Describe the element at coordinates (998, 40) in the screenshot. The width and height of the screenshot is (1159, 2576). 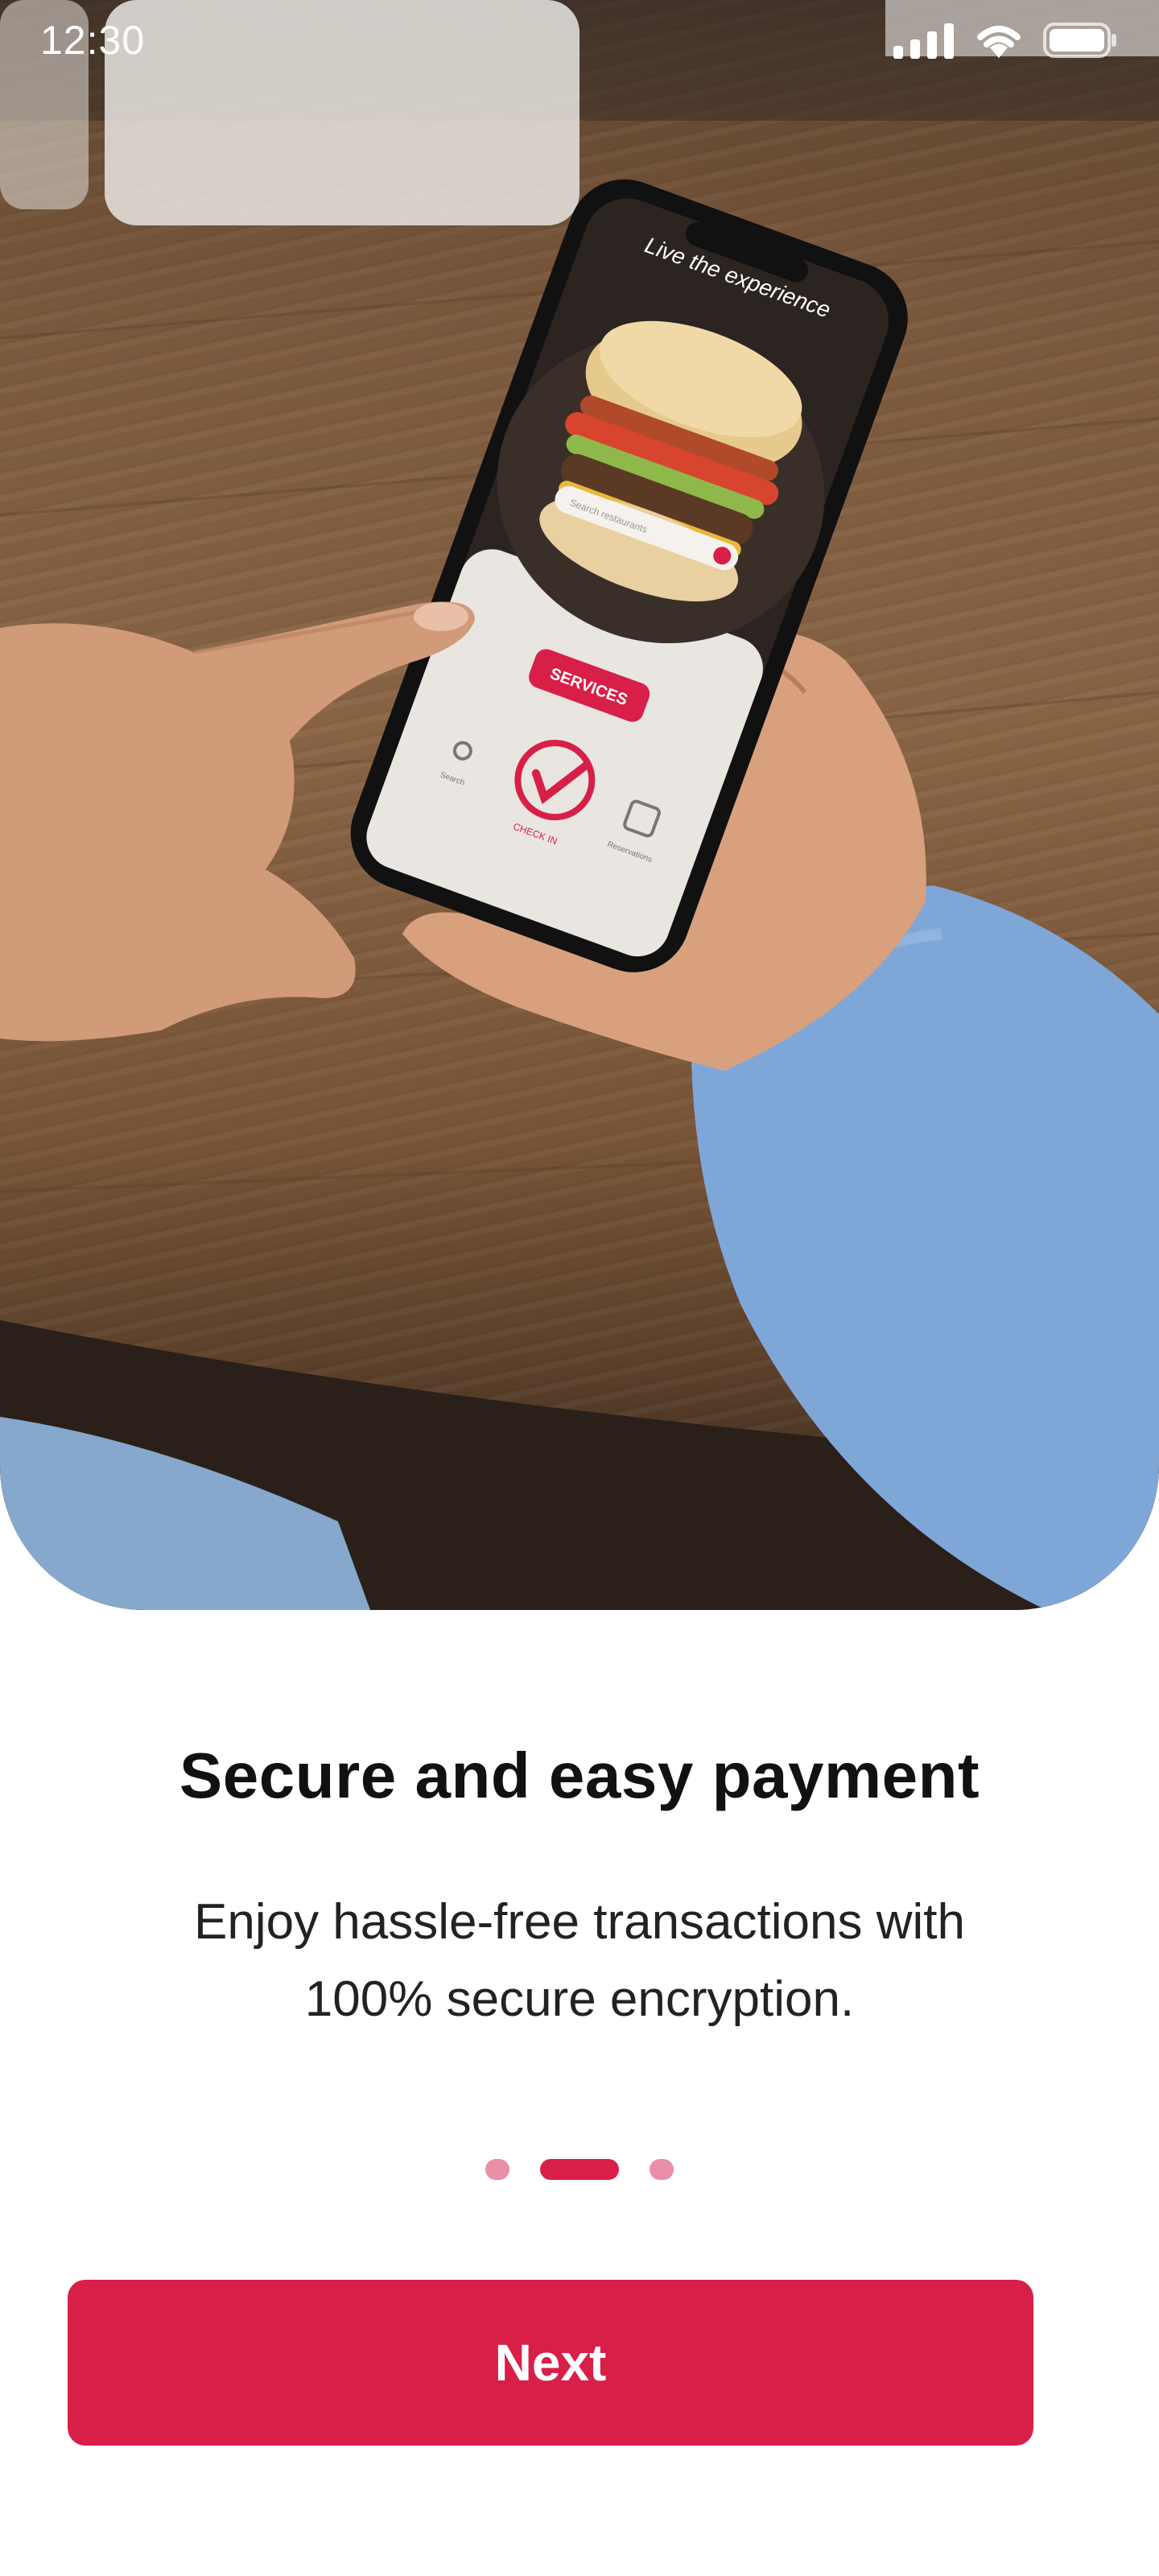
I see `wifi-icon` at that location.